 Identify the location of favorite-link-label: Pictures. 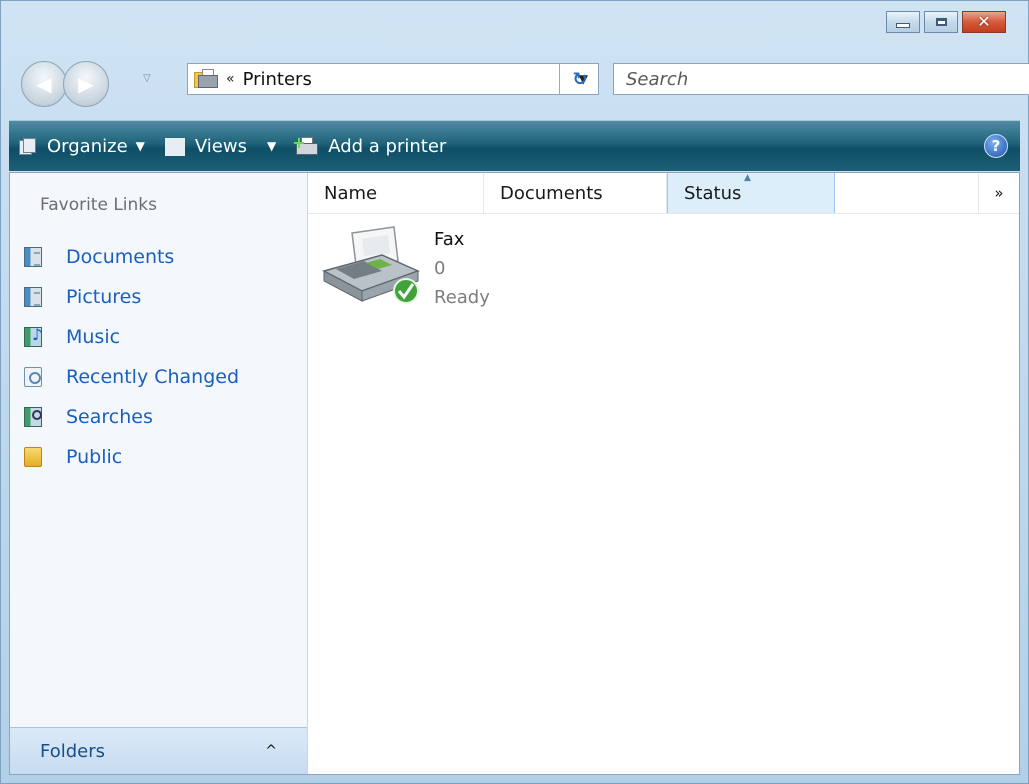
(104, 297).